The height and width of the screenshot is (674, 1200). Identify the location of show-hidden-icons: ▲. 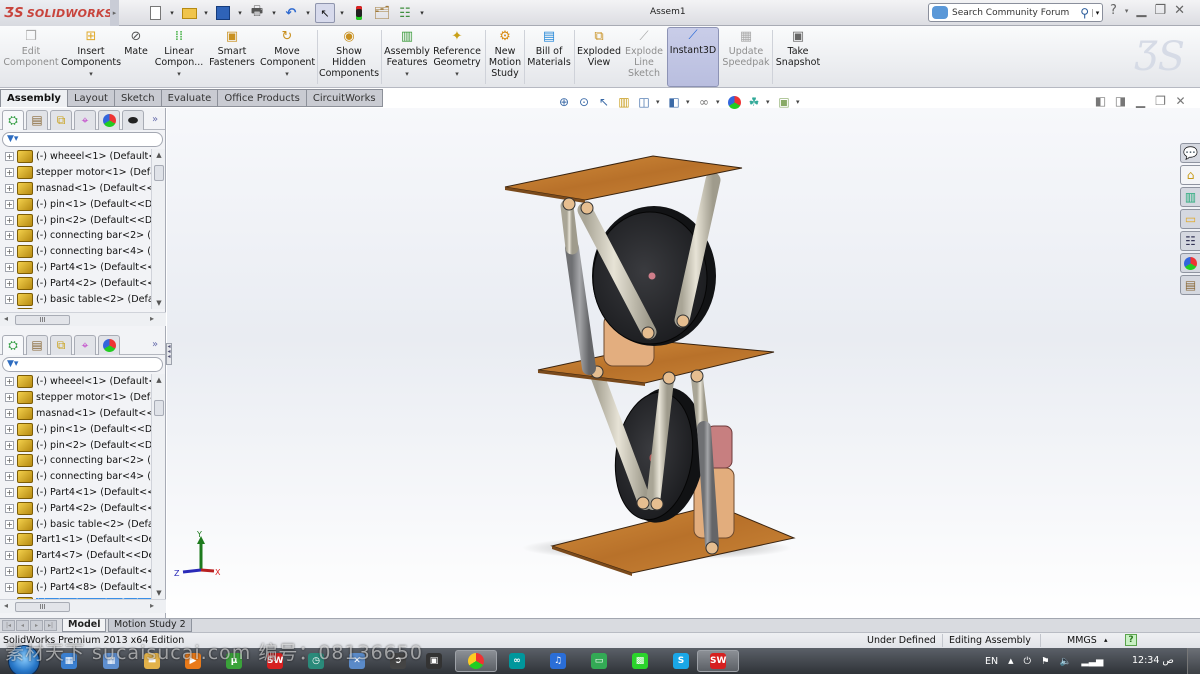
(1010, 661).